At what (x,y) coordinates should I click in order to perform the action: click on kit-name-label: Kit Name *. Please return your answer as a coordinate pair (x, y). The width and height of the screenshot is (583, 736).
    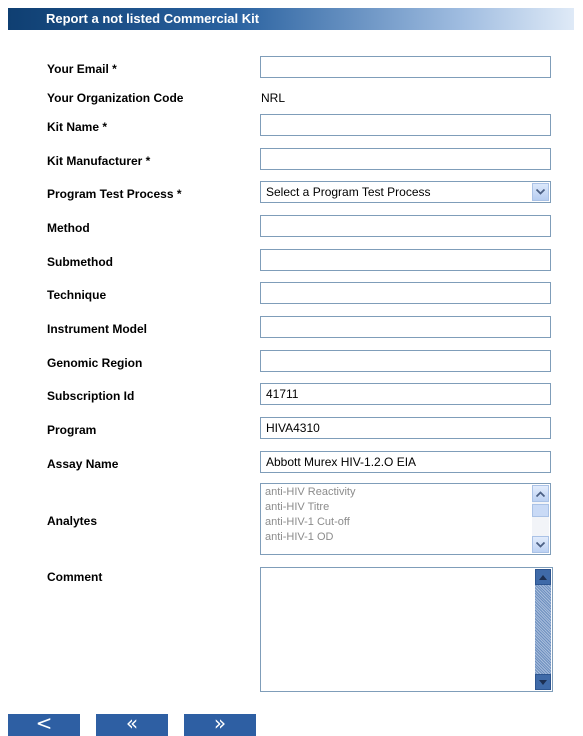
    Looking at the image, I should click on (77, 127).